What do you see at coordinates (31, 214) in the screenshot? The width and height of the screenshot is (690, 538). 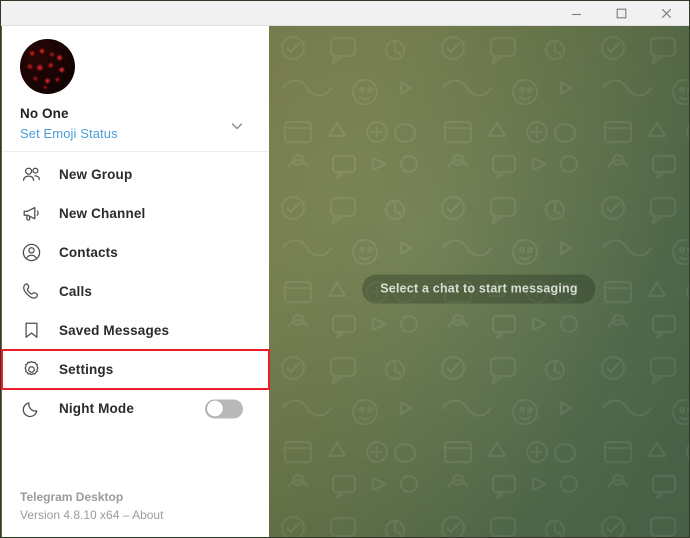 I see `megaphone-icon` at bounding box center [31, 214].